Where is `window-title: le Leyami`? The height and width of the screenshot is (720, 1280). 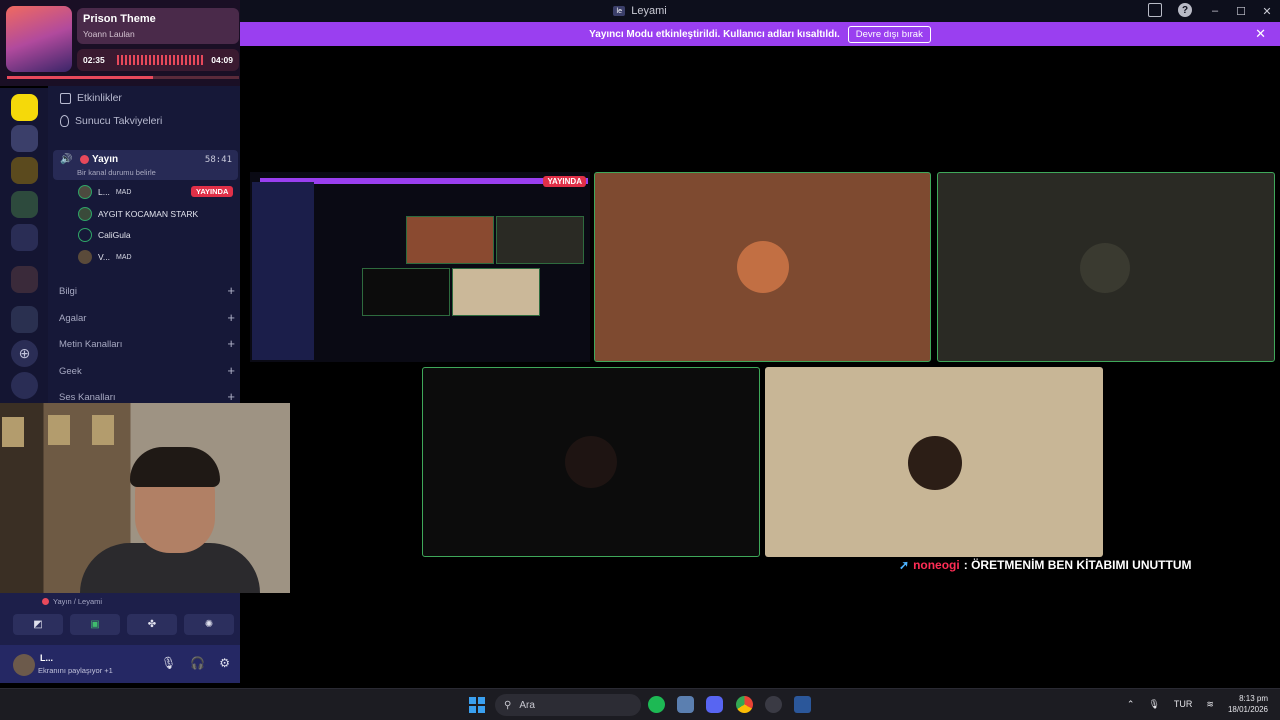 window-title: le Leyami is located at coordinates (640, 11).